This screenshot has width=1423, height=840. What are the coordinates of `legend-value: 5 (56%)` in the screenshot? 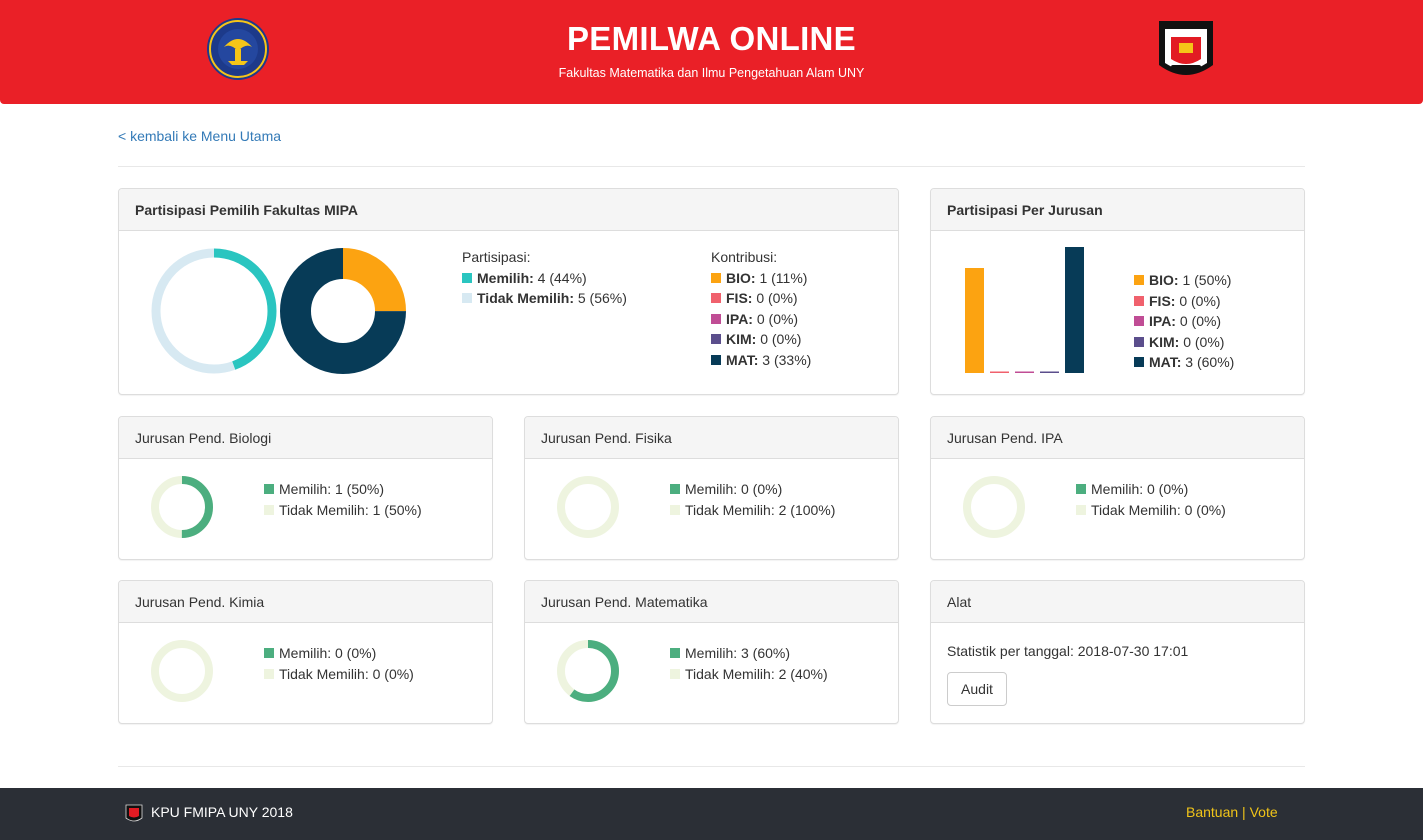 It's located at (602, 298).